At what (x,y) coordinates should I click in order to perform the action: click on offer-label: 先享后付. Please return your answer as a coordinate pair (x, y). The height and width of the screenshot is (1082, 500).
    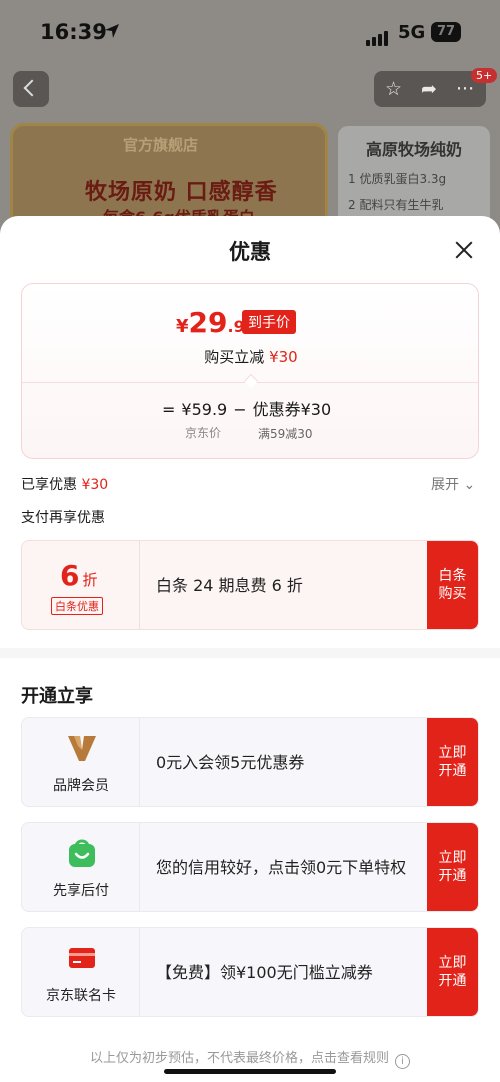
    Looking at the image, I should click on (81, 891).